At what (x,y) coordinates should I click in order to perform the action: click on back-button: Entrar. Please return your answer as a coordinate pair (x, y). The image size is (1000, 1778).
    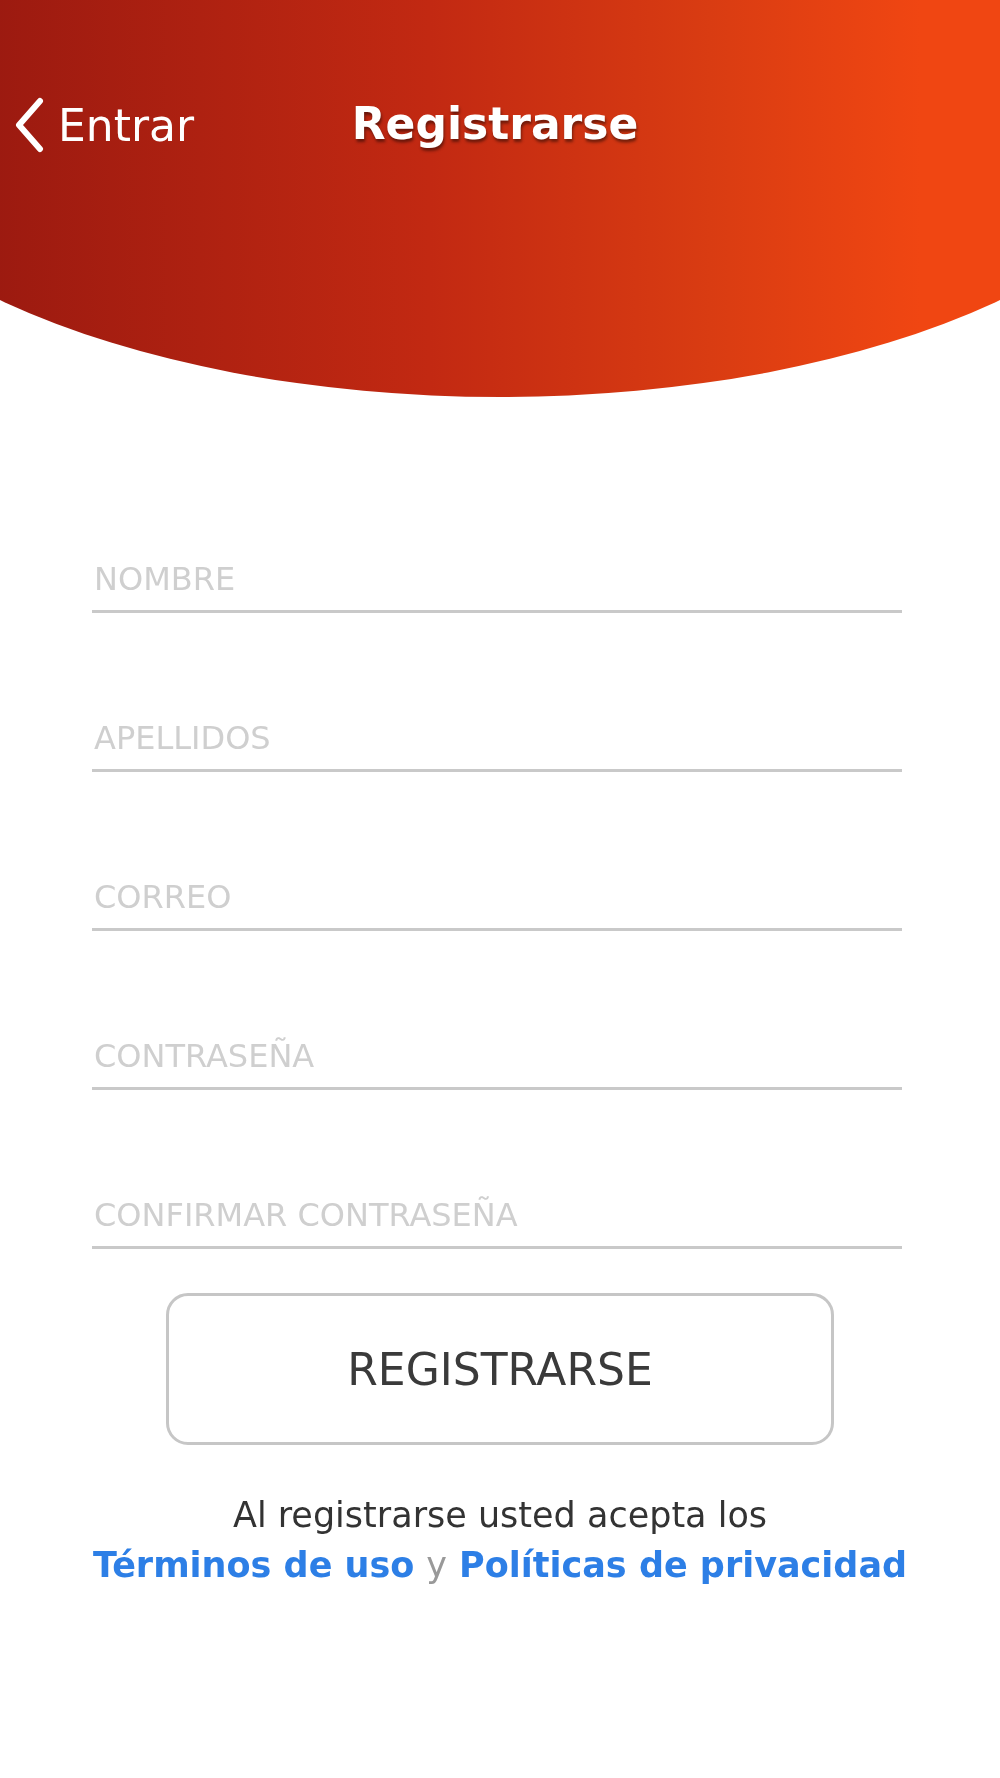
    Looking at the image, I should click on (97, 125).